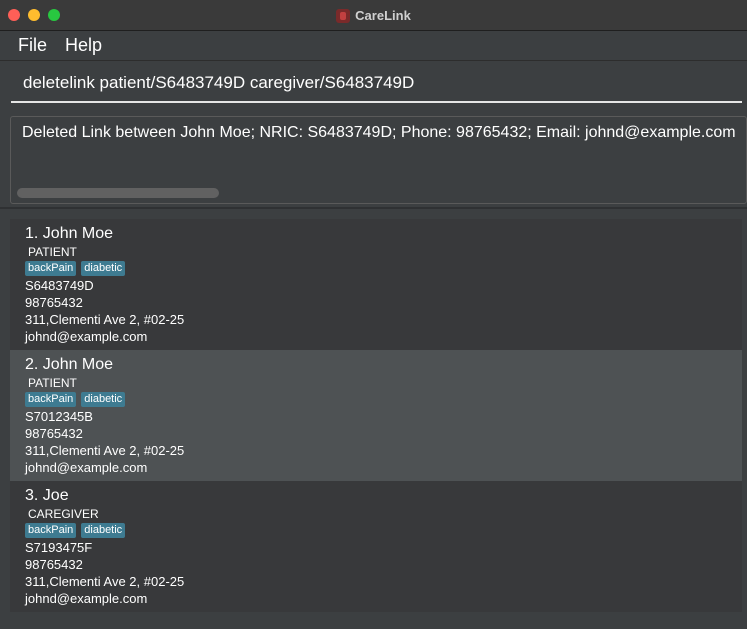 This screenshot has width=747, height=629. Describe the element at coordinates (376, 84) in the screenshot. I see `command-input` at that location.